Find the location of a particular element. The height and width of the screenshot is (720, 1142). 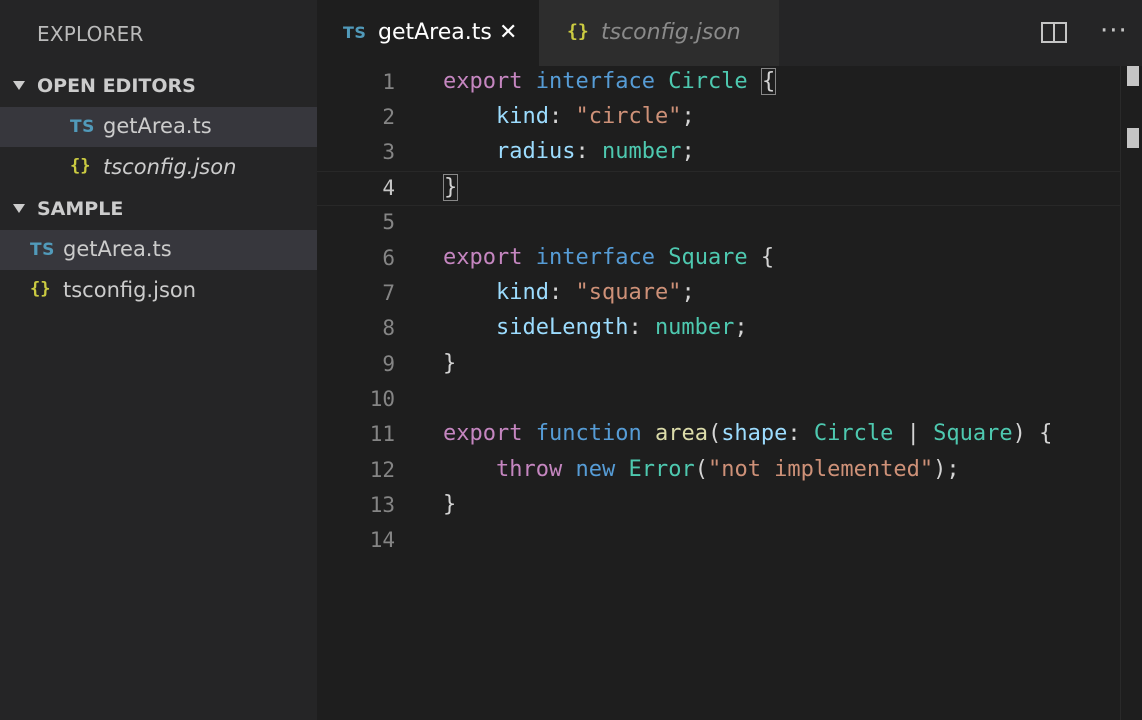

line-number: 14 is located at coordinates (382, 540).